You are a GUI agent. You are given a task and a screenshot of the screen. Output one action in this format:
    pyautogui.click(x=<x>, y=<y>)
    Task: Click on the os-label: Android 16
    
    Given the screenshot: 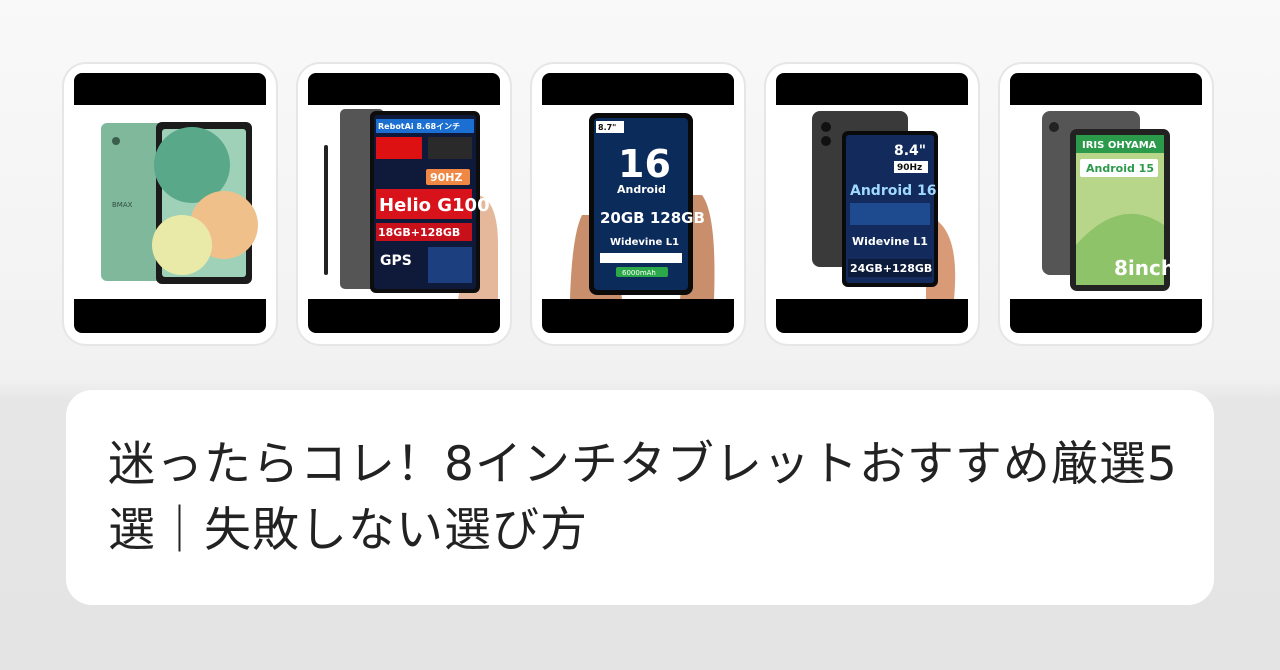 What is the action you would take?
    pyautogui.click(x=893, y=191)
    